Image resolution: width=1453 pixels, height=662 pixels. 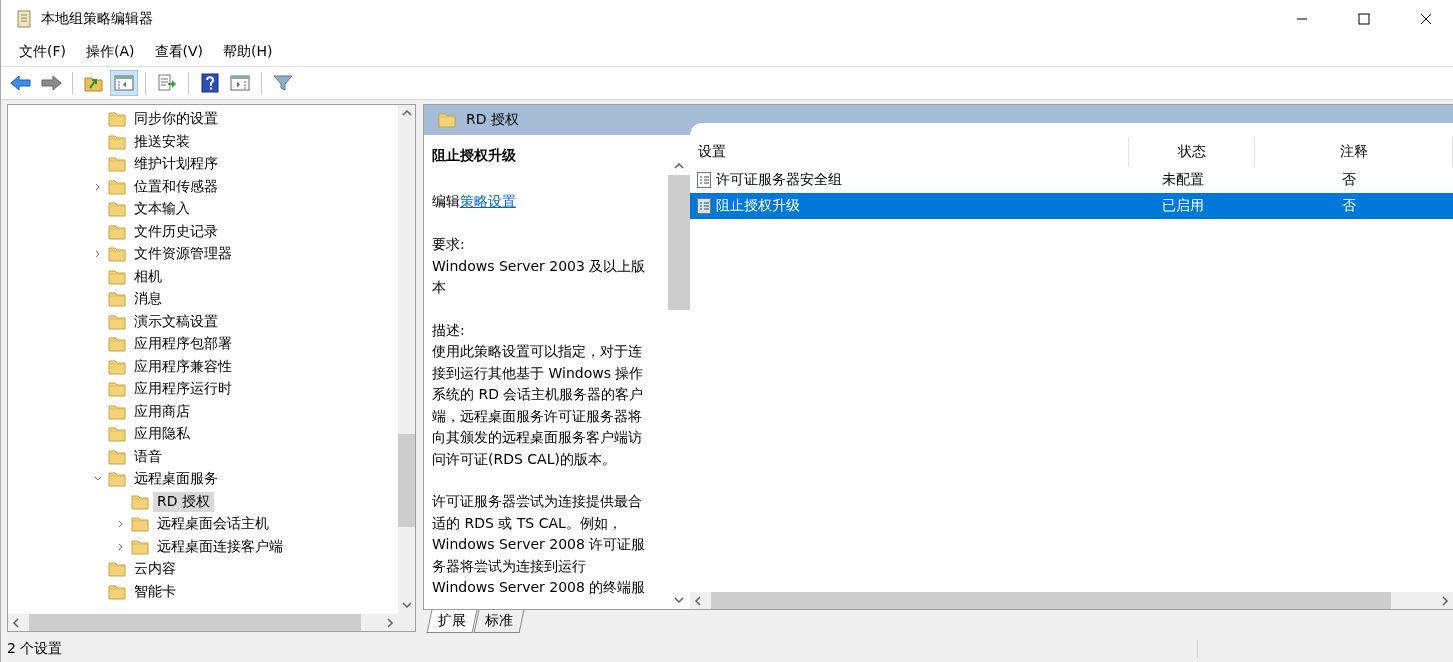 What do you see at coordinates (1364, 19) in the screenshot?
I see `maximize-icon` at bounding box center [1364, 19].